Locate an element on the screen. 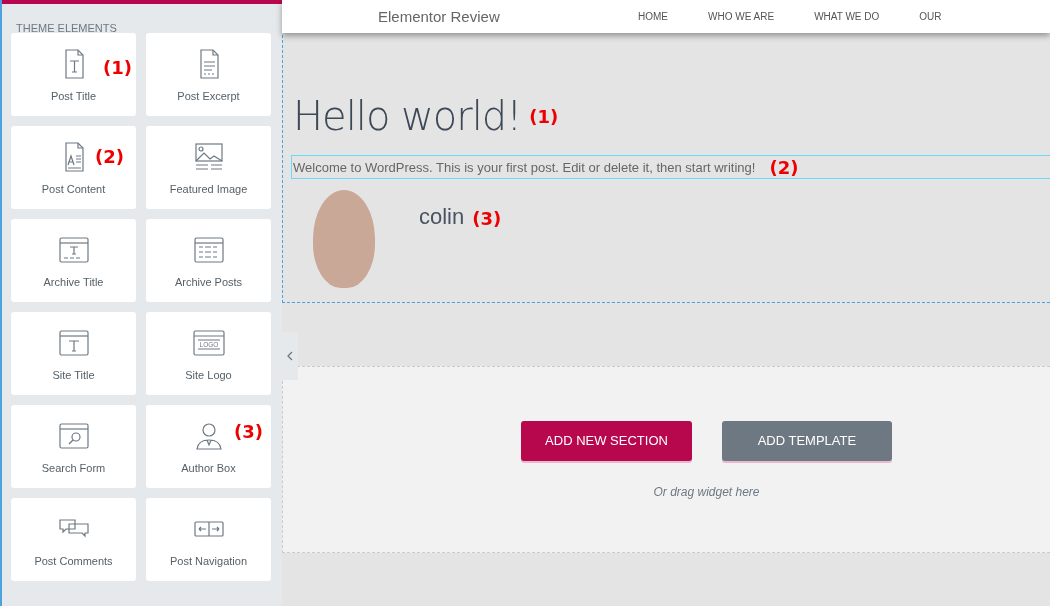 This screenshot has height=606, width=1050. widget-label: Post Title is located at coordinates (73, 96).